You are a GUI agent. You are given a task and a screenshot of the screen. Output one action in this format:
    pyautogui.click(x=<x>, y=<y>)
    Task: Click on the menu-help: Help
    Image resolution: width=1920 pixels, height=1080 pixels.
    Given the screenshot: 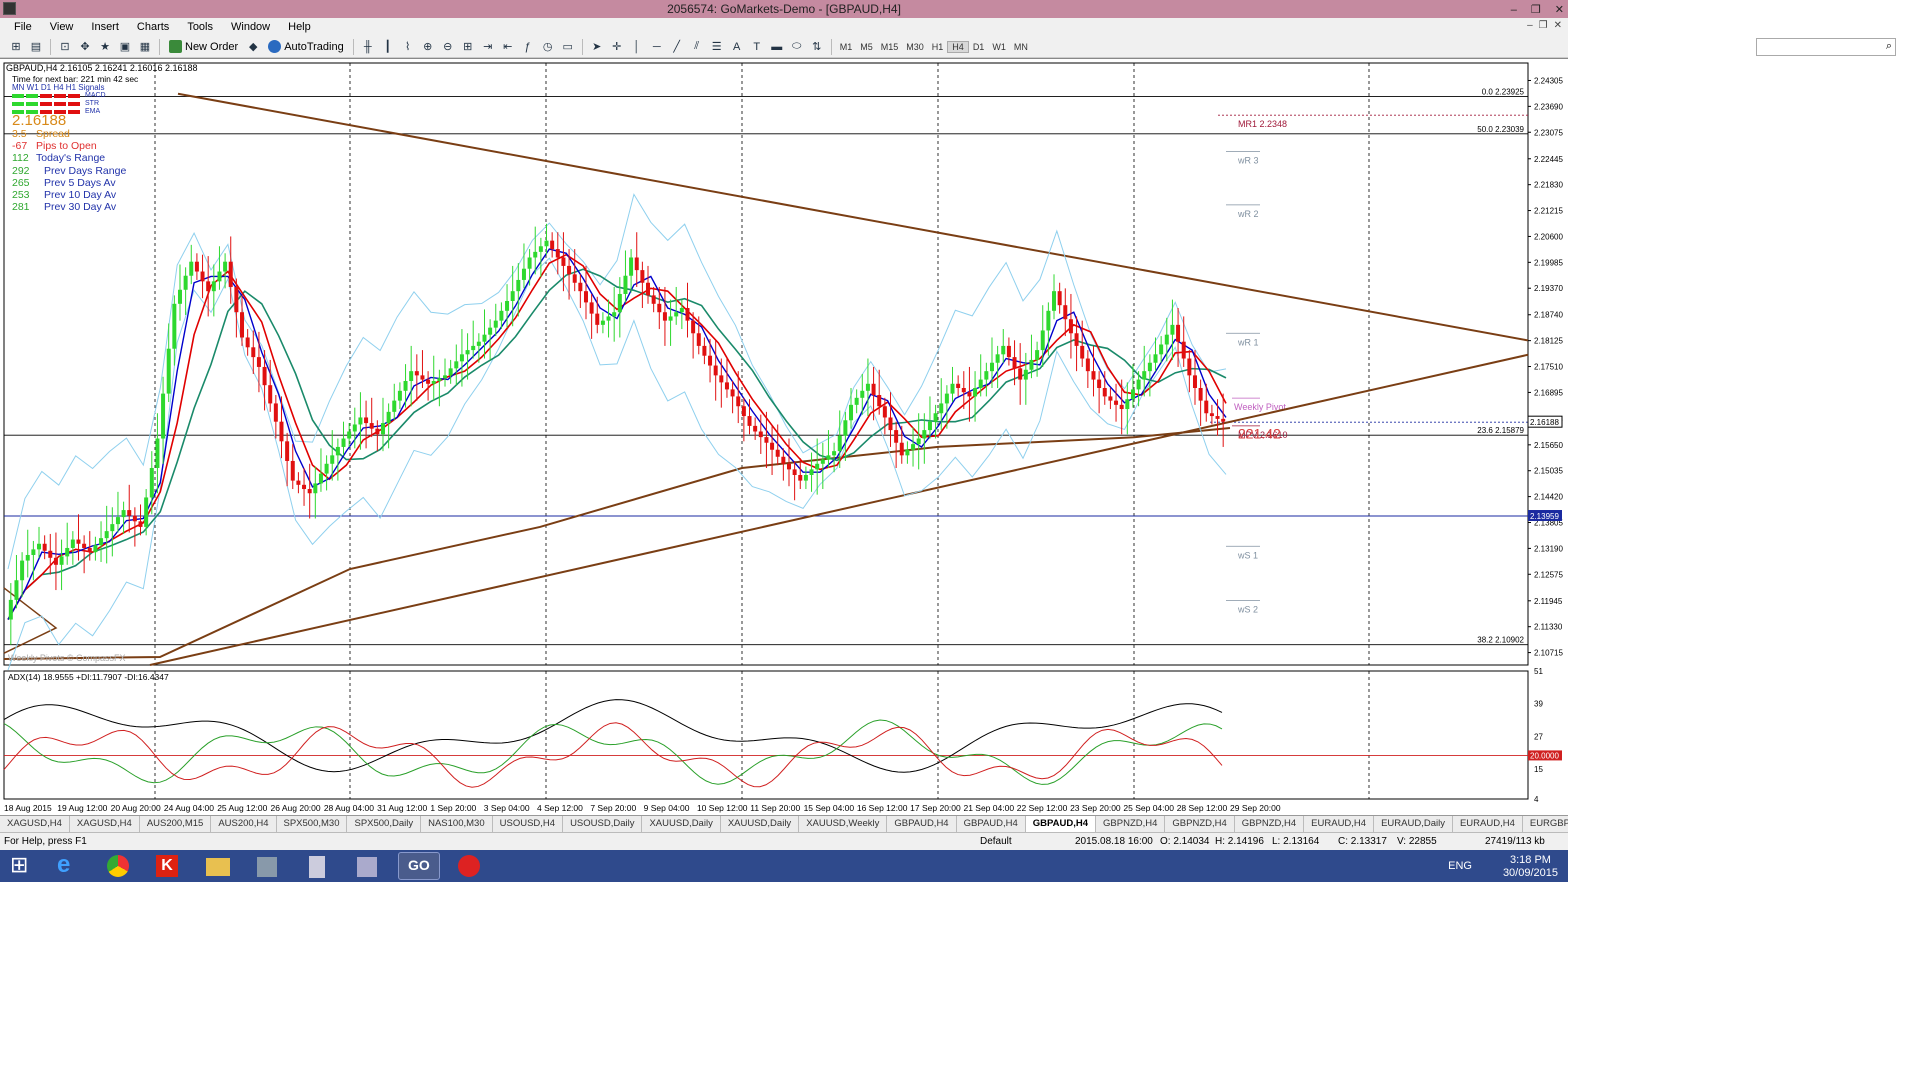 What is the action you would take?
    pyautogui.click(x=298, y=27)
    